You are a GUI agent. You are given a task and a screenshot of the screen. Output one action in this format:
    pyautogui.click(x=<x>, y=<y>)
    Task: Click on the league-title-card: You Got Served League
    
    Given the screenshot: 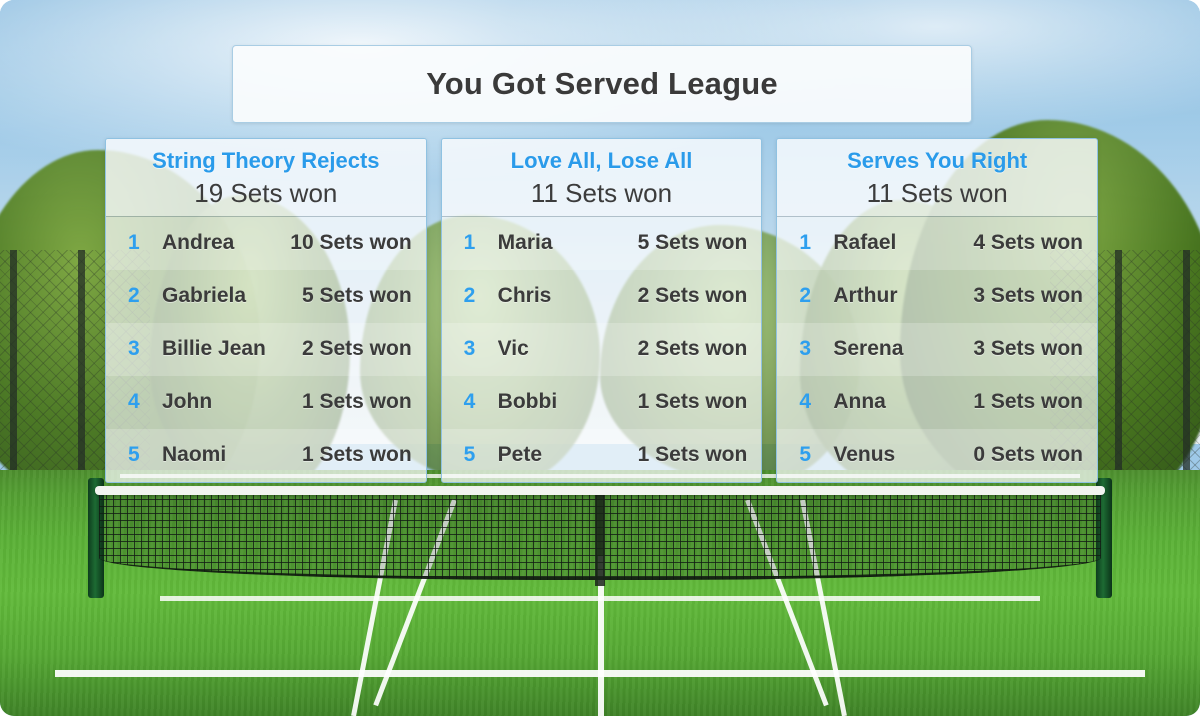 What is the action you would take?
    pyautogui.click(x=602, y=84)
    